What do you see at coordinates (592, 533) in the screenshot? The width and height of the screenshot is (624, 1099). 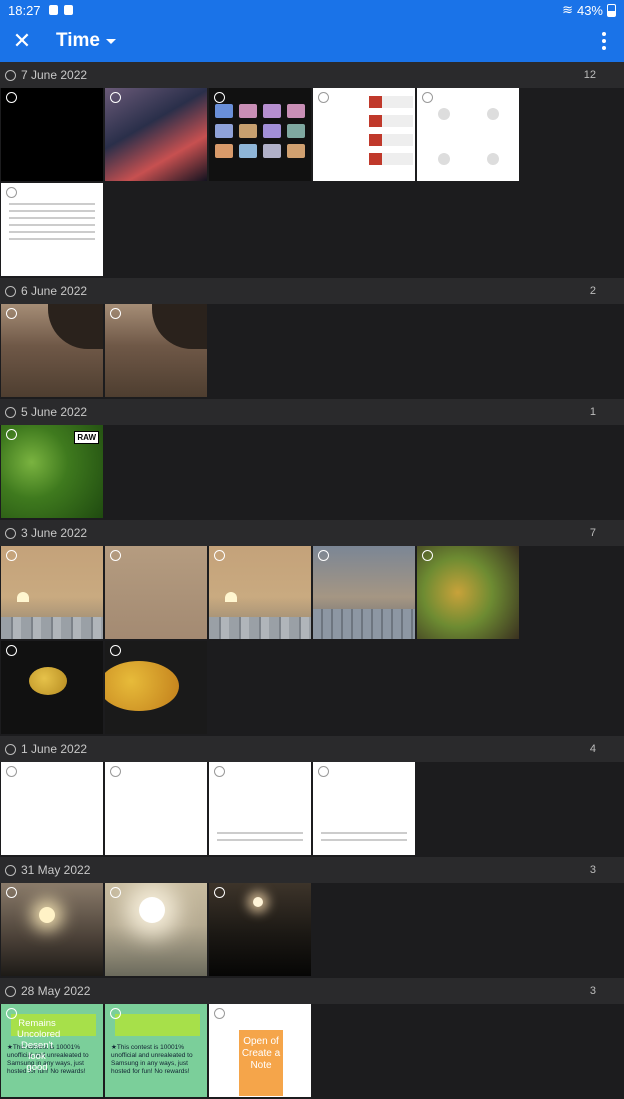 I see `group-count: 7` at bounding box center [592, 533].